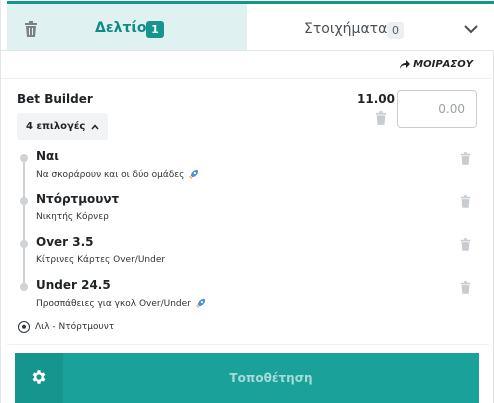 The width and height of the screenshot is (494, 403). Describe the element at coordinates (346, 29) in the screenshot. I see `tab-my-bets-label: Στοιχήματα` at that location.